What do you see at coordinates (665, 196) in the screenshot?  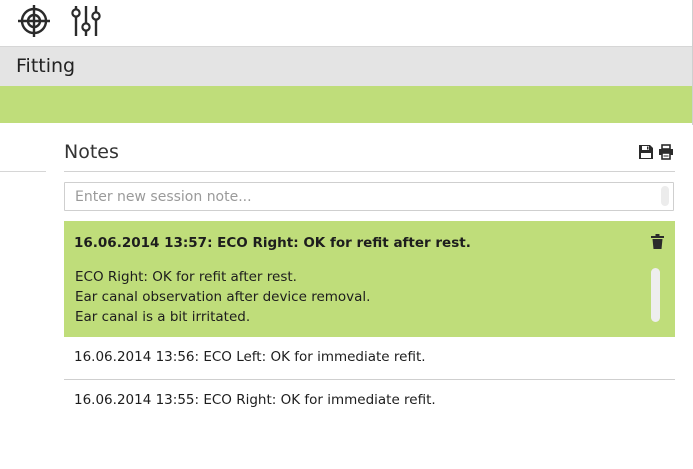 I see `input-scrollbar` at bounding box center [665, 196].